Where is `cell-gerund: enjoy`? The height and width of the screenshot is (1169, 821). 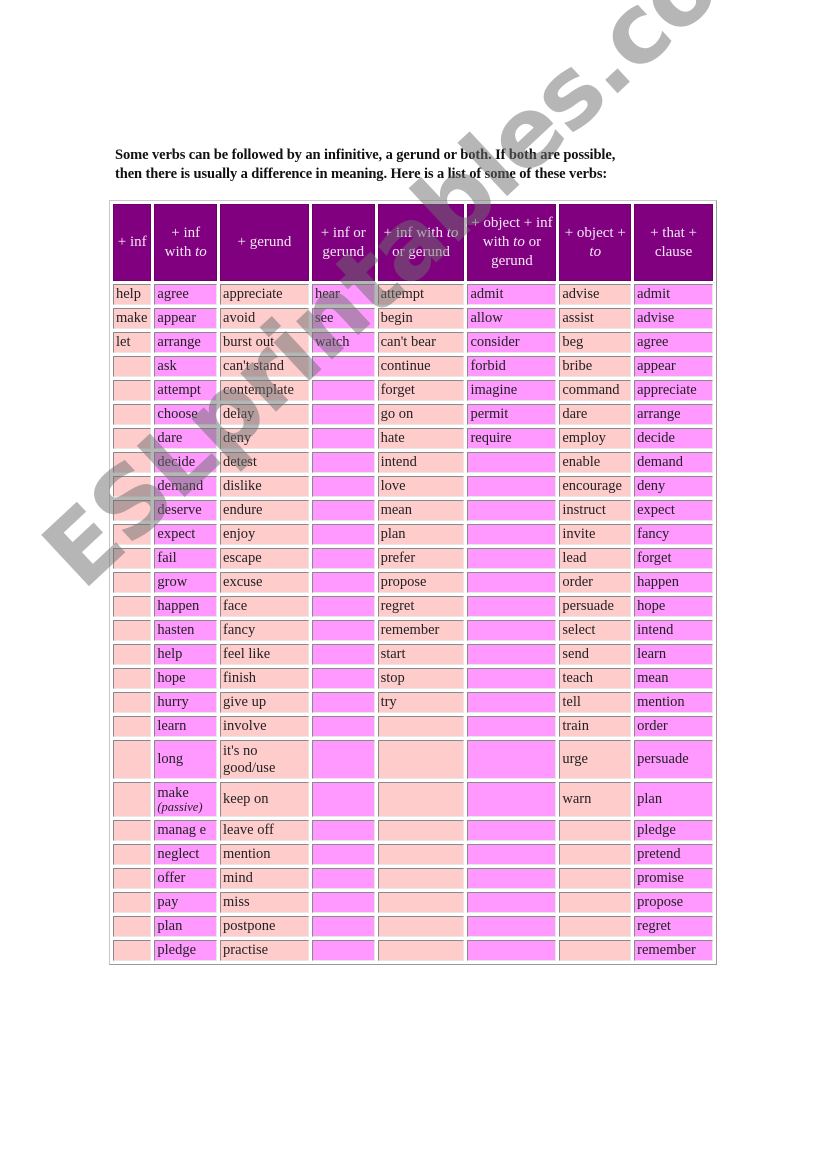 cell-gerund: enjoy is located at coordinates (264, 534).